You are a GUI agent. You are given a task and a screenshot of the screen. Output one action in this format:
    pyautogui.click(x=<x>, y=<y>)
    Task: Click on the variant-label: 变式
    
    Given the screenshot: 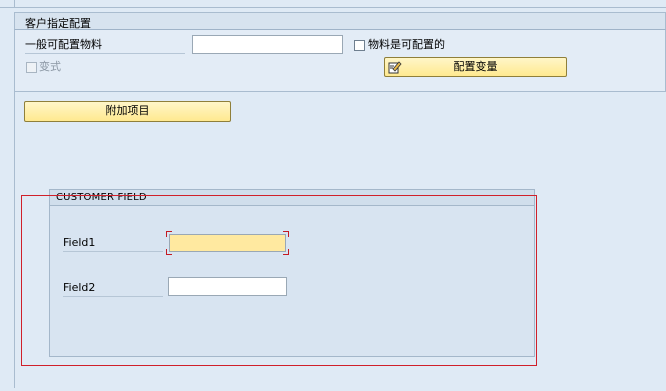 What is the action you would take?
    pyautogui.click(x=50, y=66)
    